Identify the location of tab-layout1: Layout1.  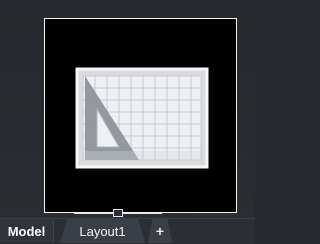
(102, 231).